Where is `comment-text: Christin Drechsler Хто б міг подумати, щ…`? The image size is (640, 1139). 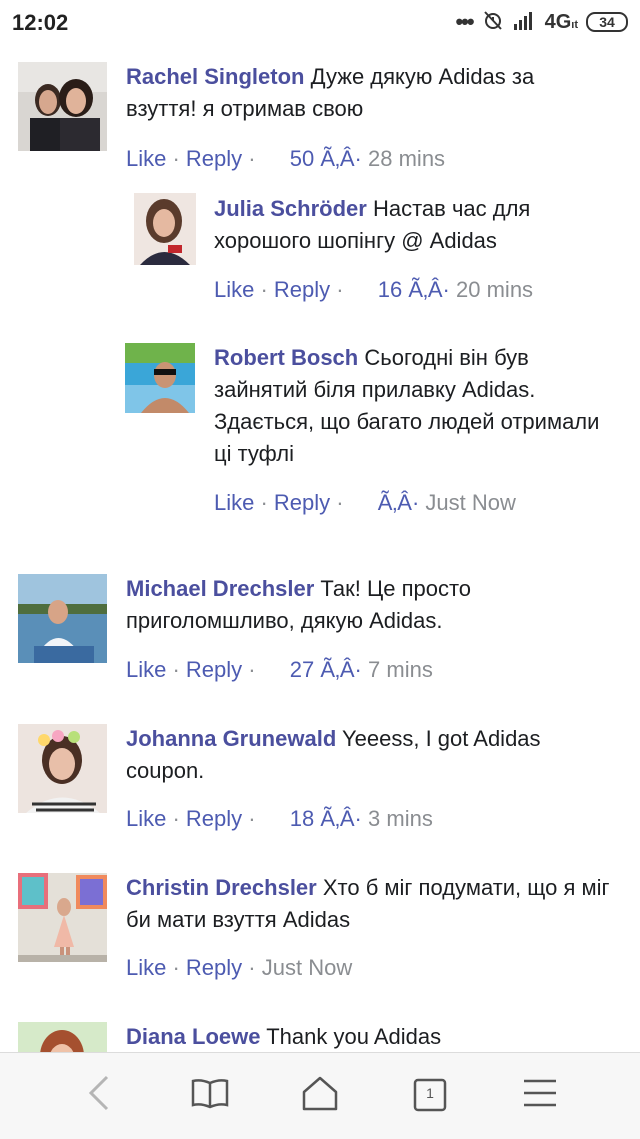 comment-text: Christin Drechsler Хто б міг подумати, щ… is located at coordinates (376, 904).